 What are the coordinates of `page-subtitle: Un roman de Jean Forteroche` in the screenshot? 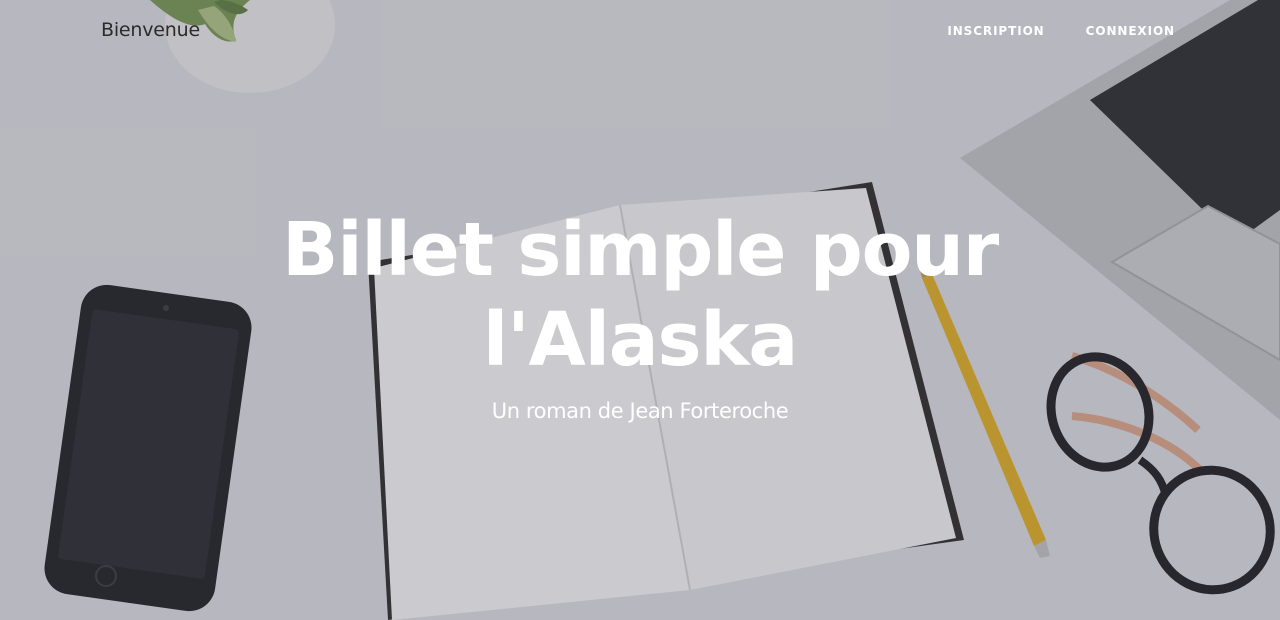 It's located at (640, 411).